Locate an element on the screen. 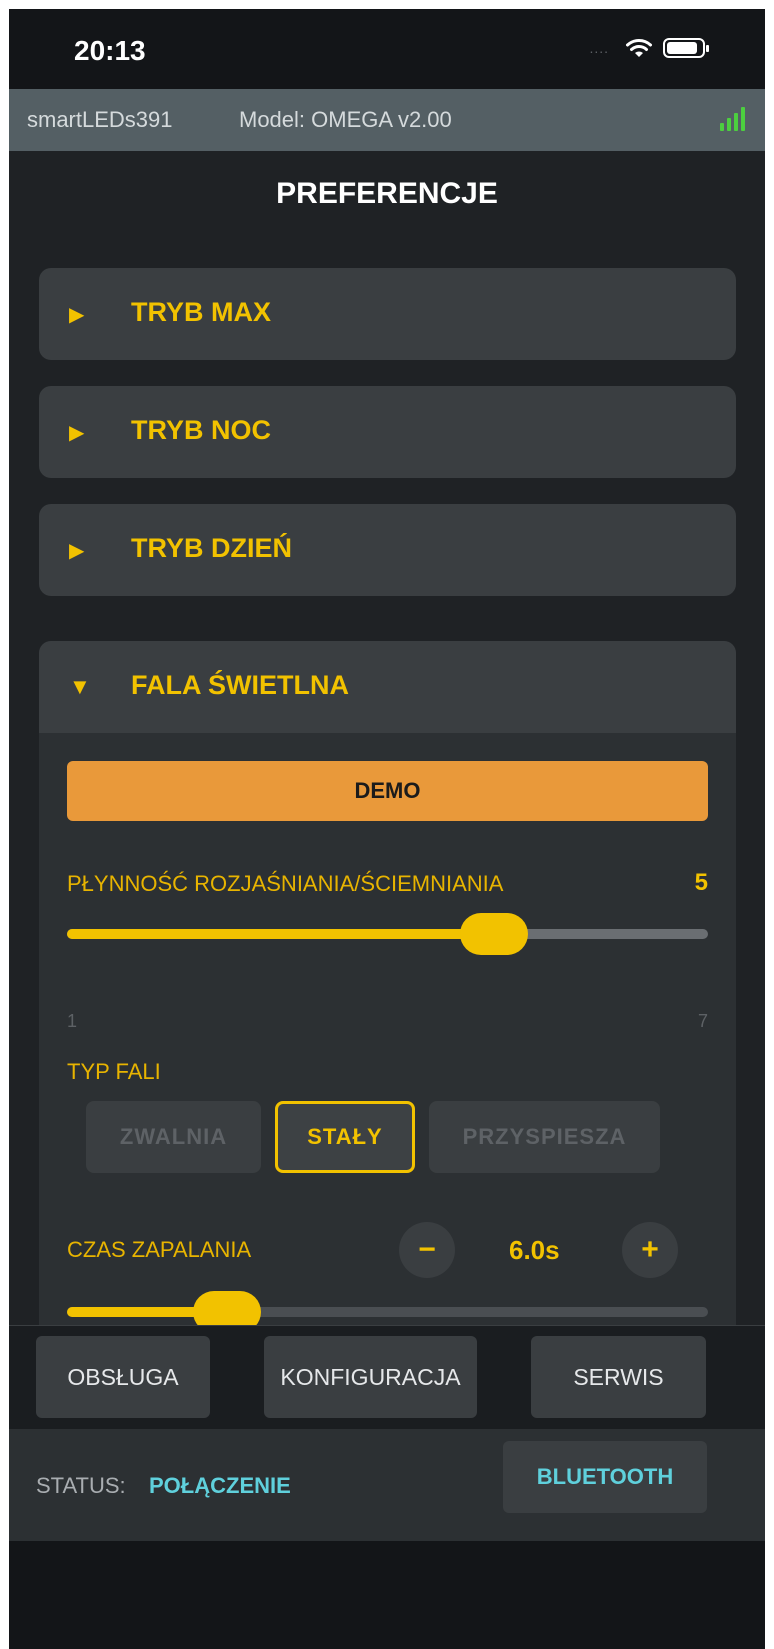  connection-status-bar: STATUS: POŁĄCZENIE BLUETOOTH is located at coordinates (387, 1485).